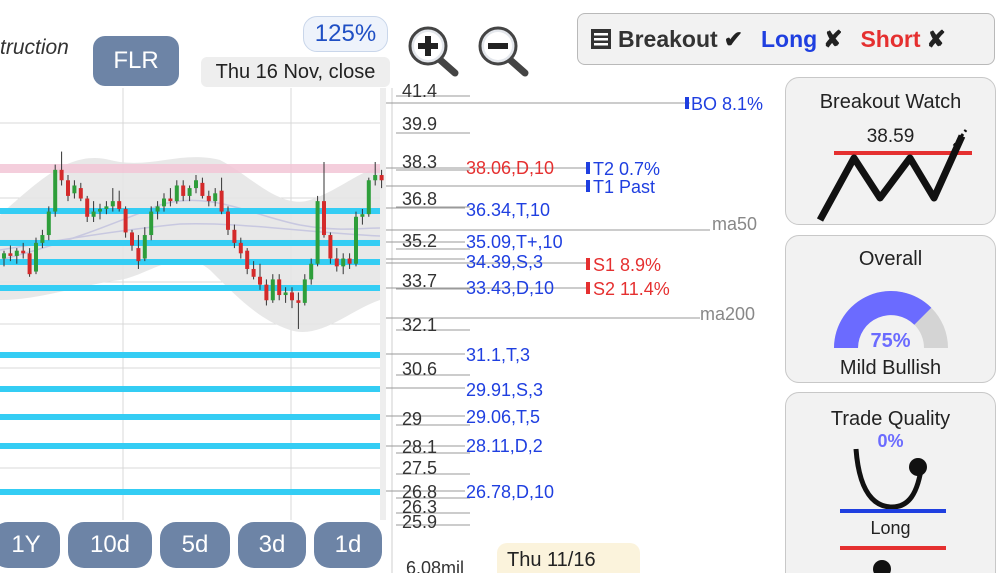 The image size is (1000, 573). Describe the element at coordinates (734, 224) in the screenshot. I see `ma50-label: ma50` at that location.